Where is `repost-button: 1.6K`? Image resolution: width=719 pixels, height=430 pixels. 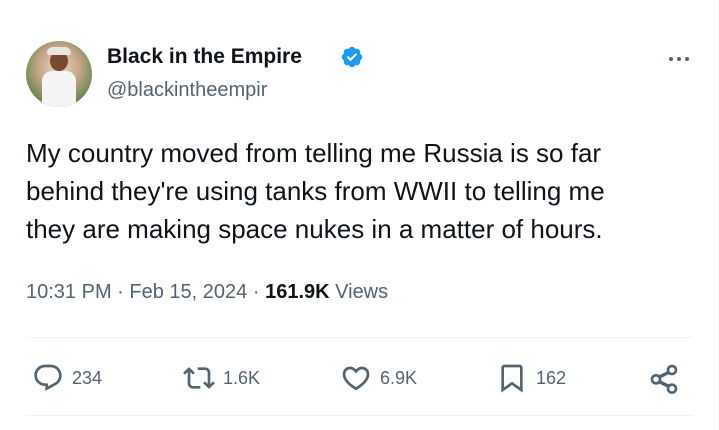 repost-button: 1.6K is located at coordinates (221, 378).